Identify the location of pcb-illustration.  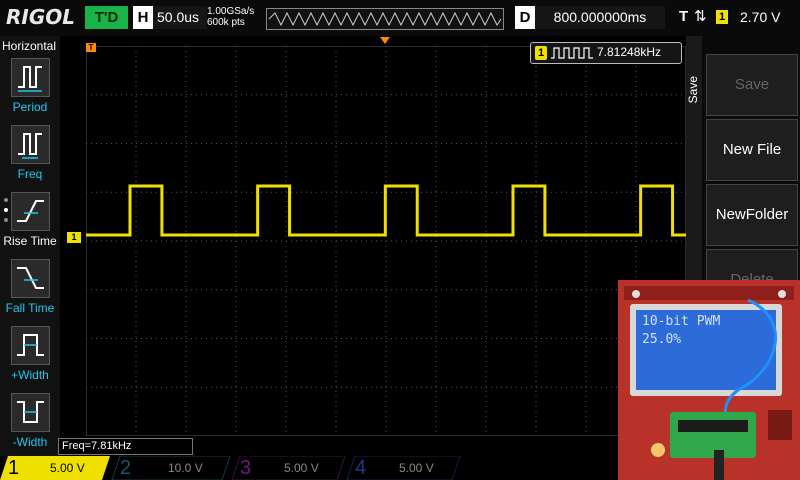
(709, 380).